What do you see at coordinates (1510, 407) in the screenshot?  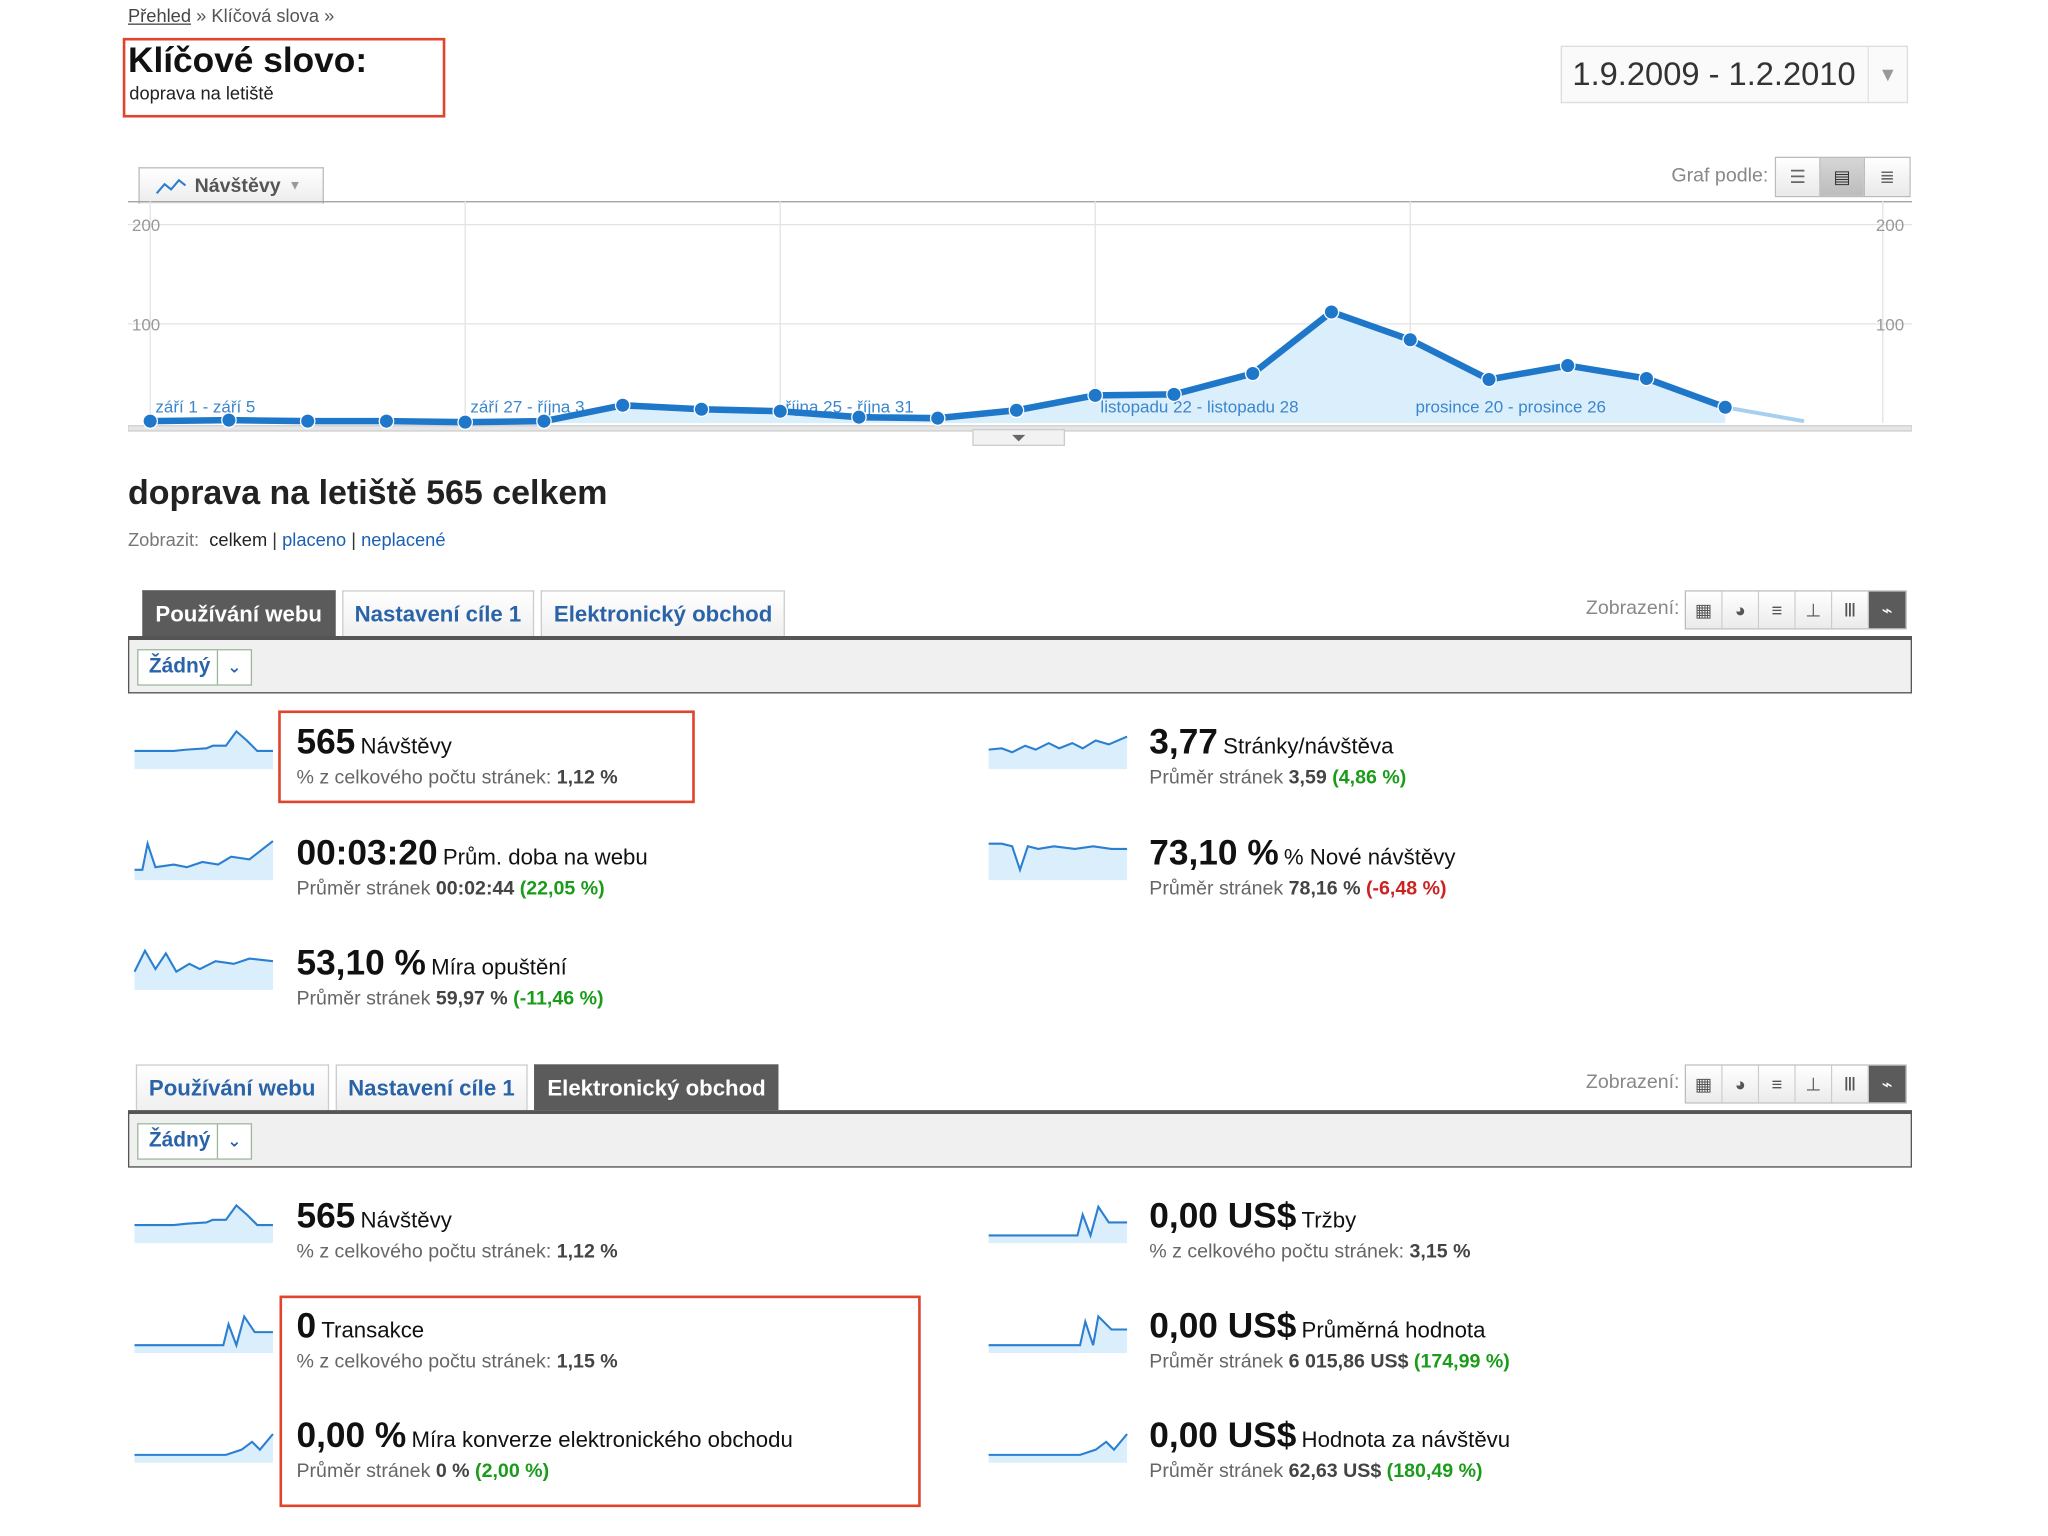 I see `x-tick-label: prosince 20 - prosince 26` at bounding box center [1510, 407].